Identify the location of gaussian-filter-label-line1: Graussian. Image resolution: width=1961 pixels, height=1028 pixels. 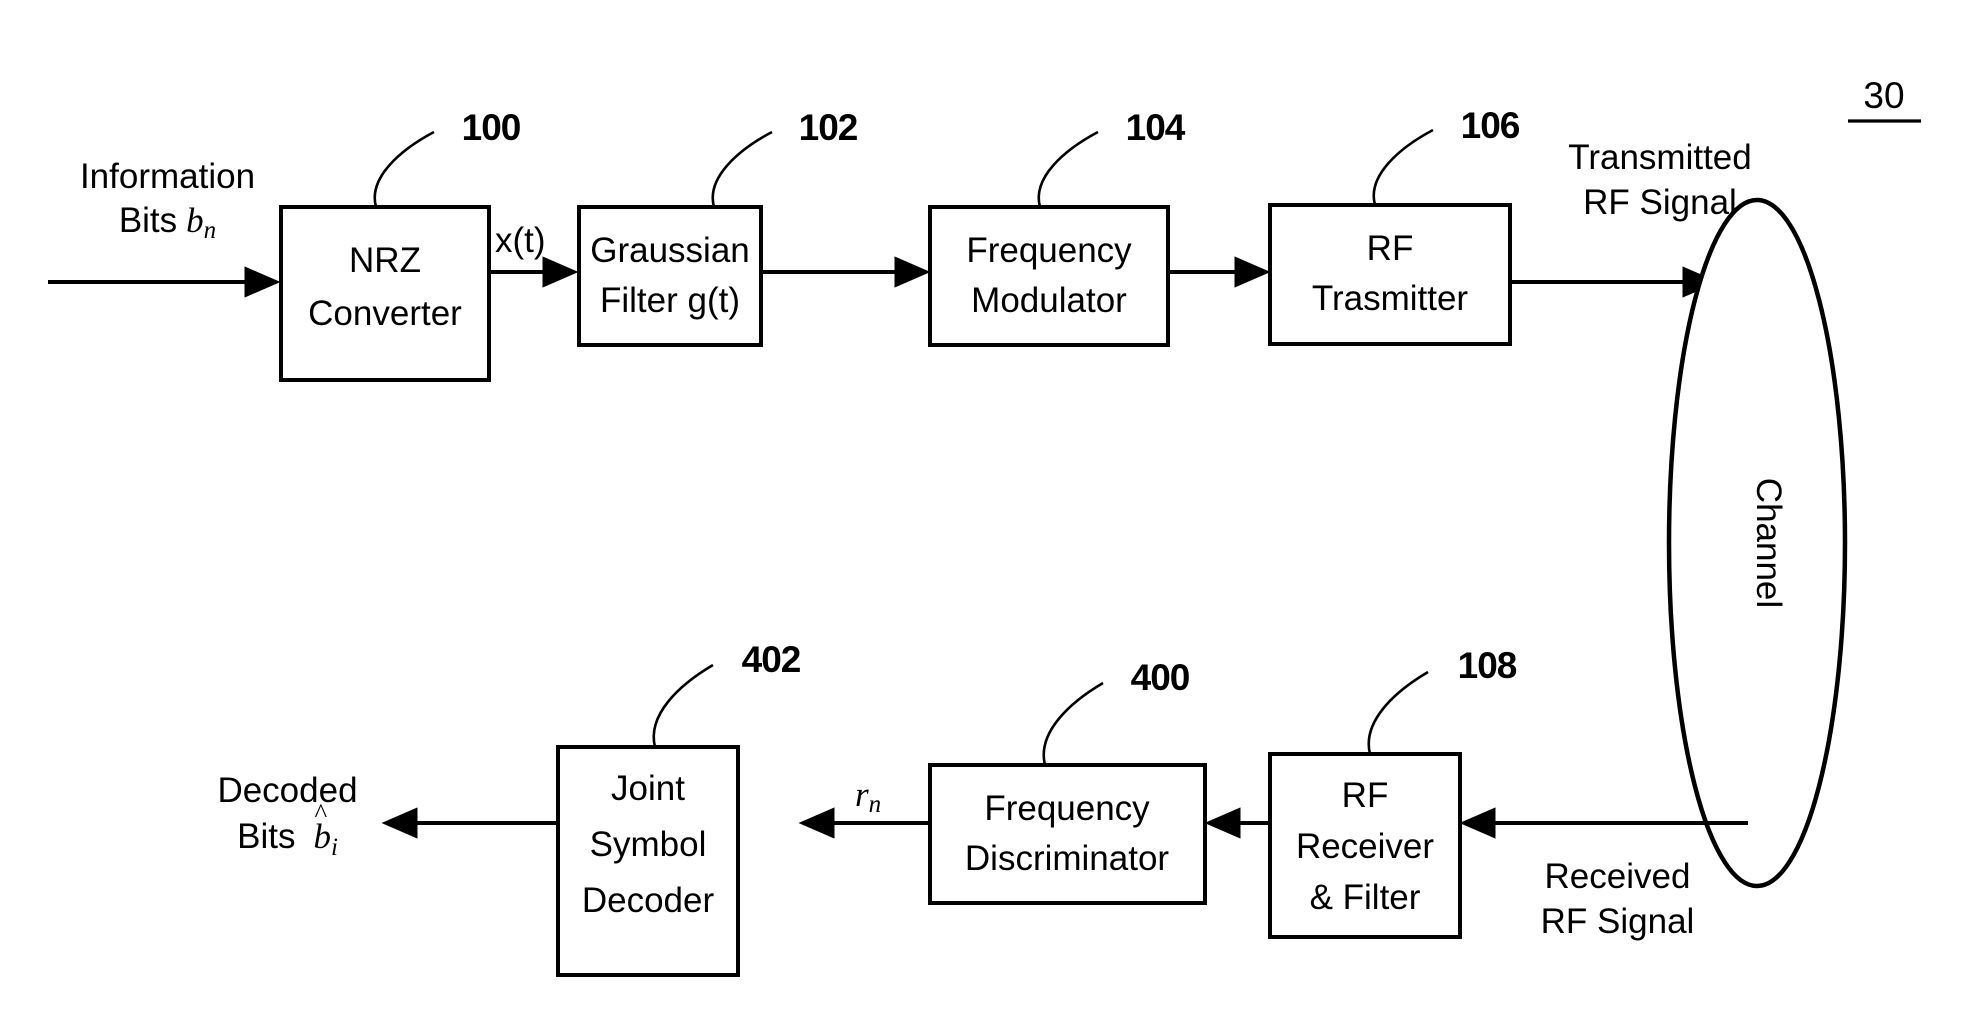
(670, 250).